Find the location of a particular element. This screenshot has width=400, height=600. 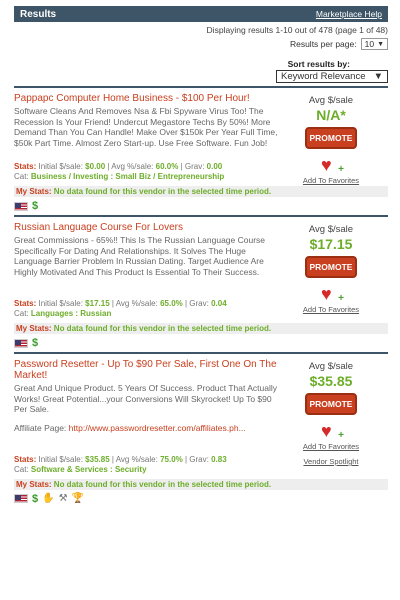

sort-label: Sort results by: is located at coordinates (318, 64).